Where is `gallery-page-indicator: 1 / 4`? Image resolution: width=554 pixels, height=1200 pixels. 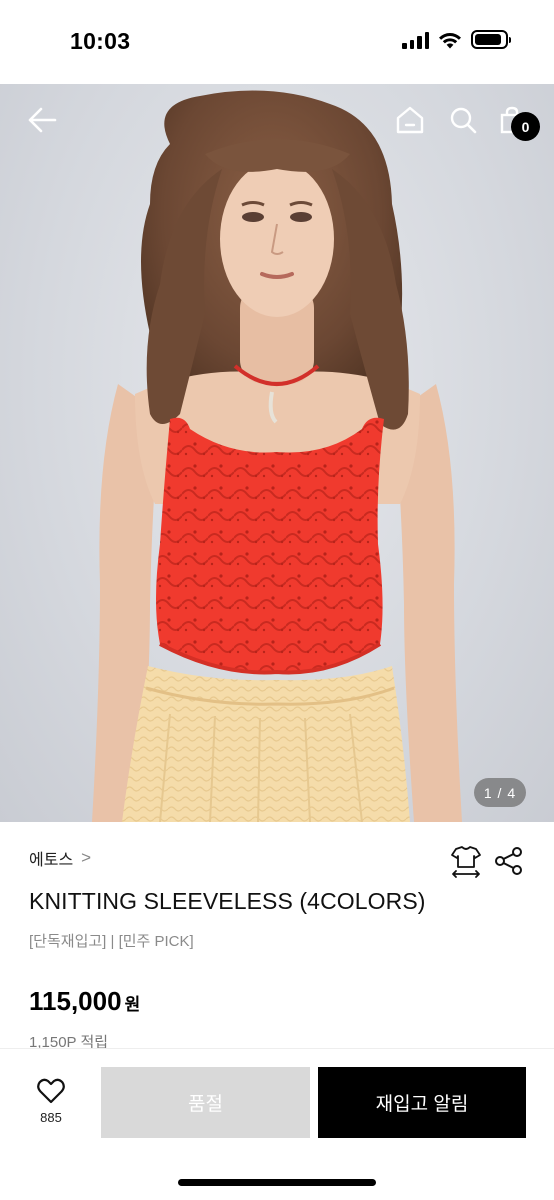
gallery-page-indicator: 1 / 4 is located at coordinates (500, 792).